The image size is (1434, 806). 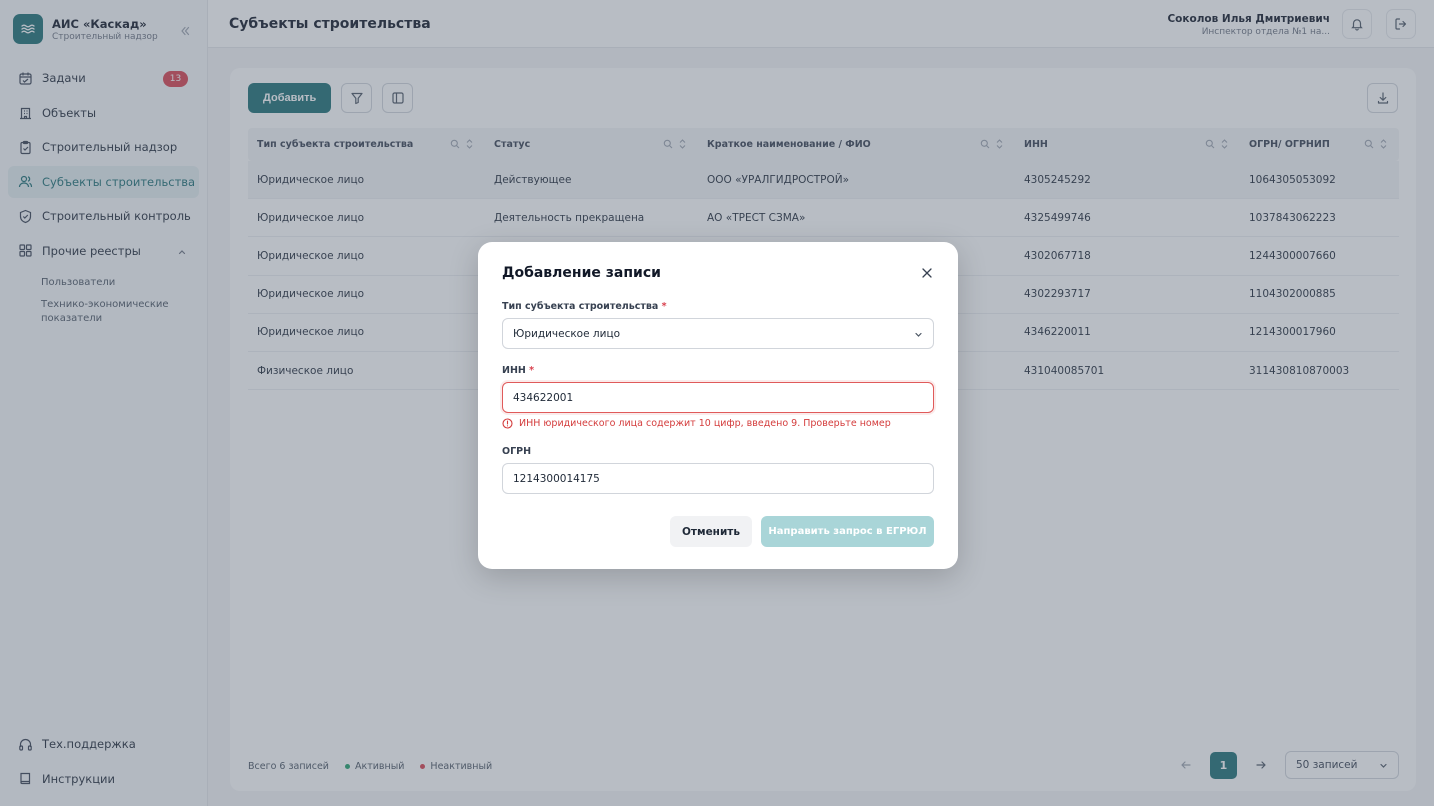 What do you see at coordinates (514, 370) in the screenshot?
I see `inn-label-text: ИНН` at bounding box center [514, 370].